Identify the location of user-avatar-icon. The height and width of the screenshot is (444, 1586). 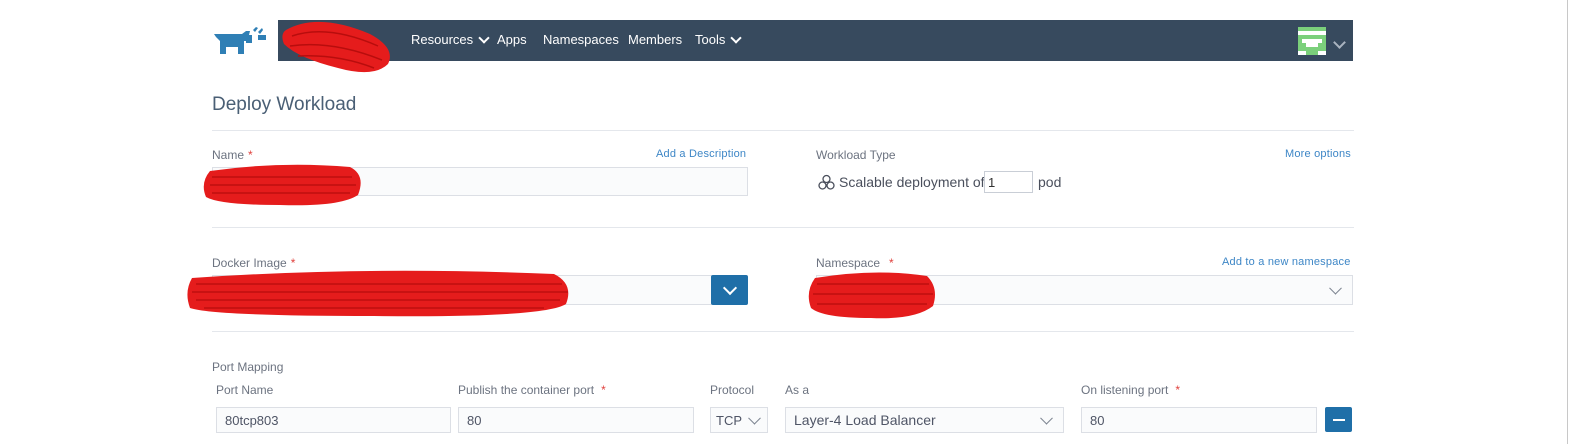
(1312, 41).